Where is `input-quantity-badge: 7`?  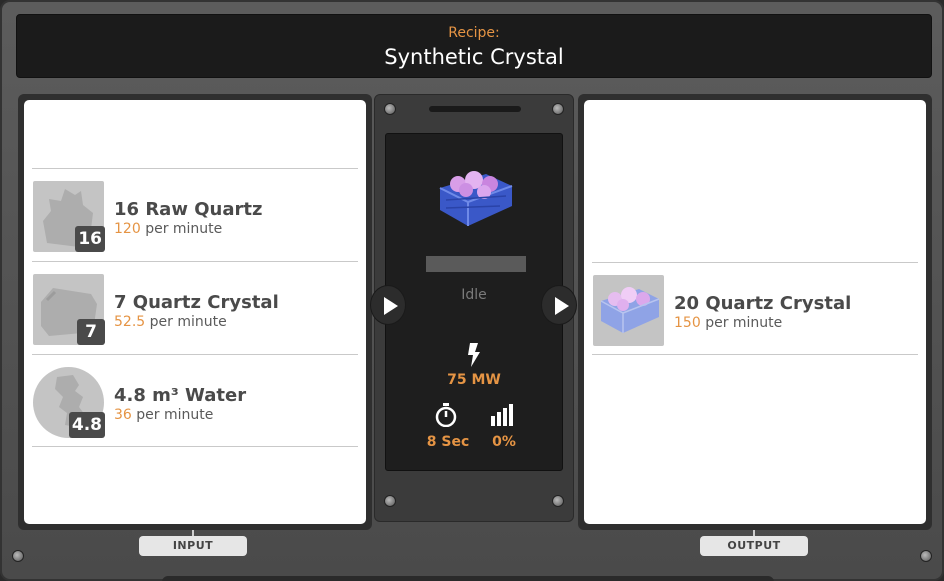 input-quantity-badge: 7 is located at coordinates (91, 332).